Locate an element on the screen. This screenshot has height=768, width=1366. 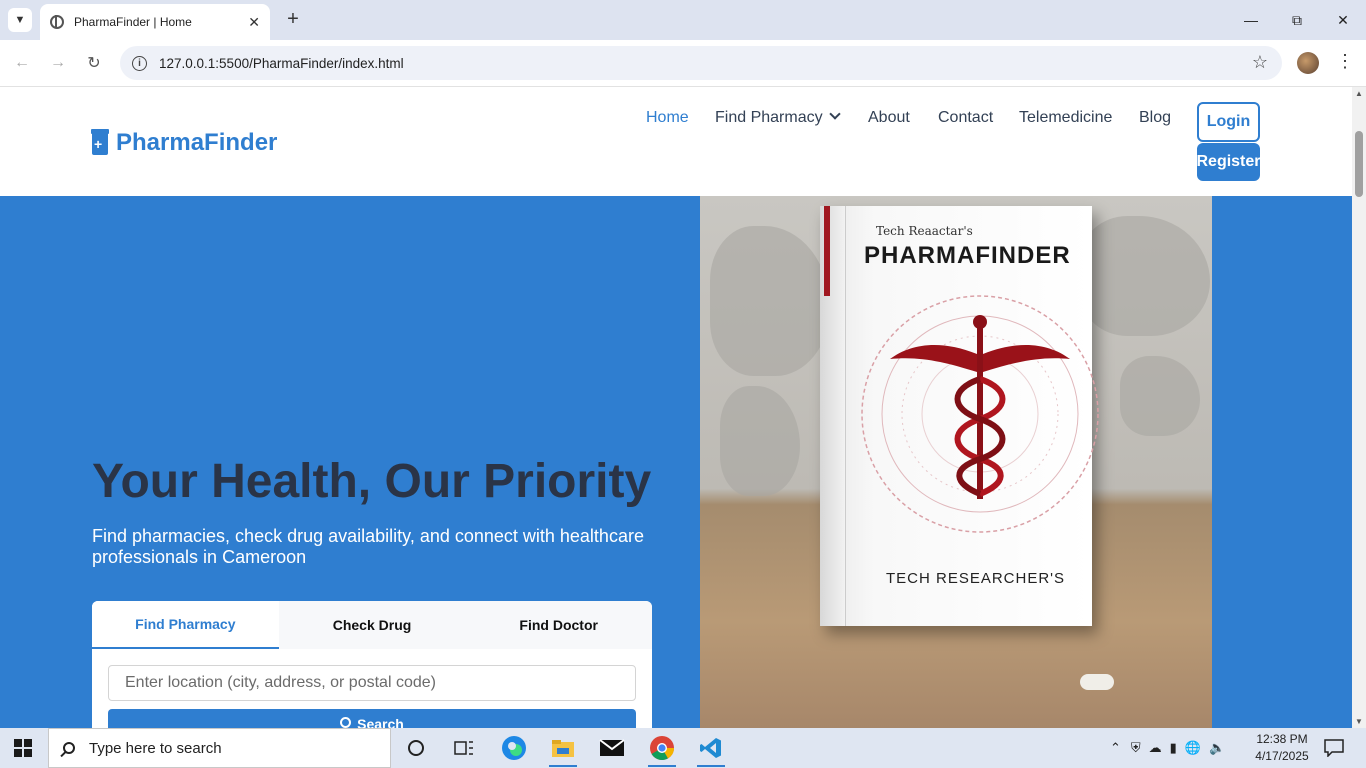
file-explorer-icon is located at coordinates (563, 750).